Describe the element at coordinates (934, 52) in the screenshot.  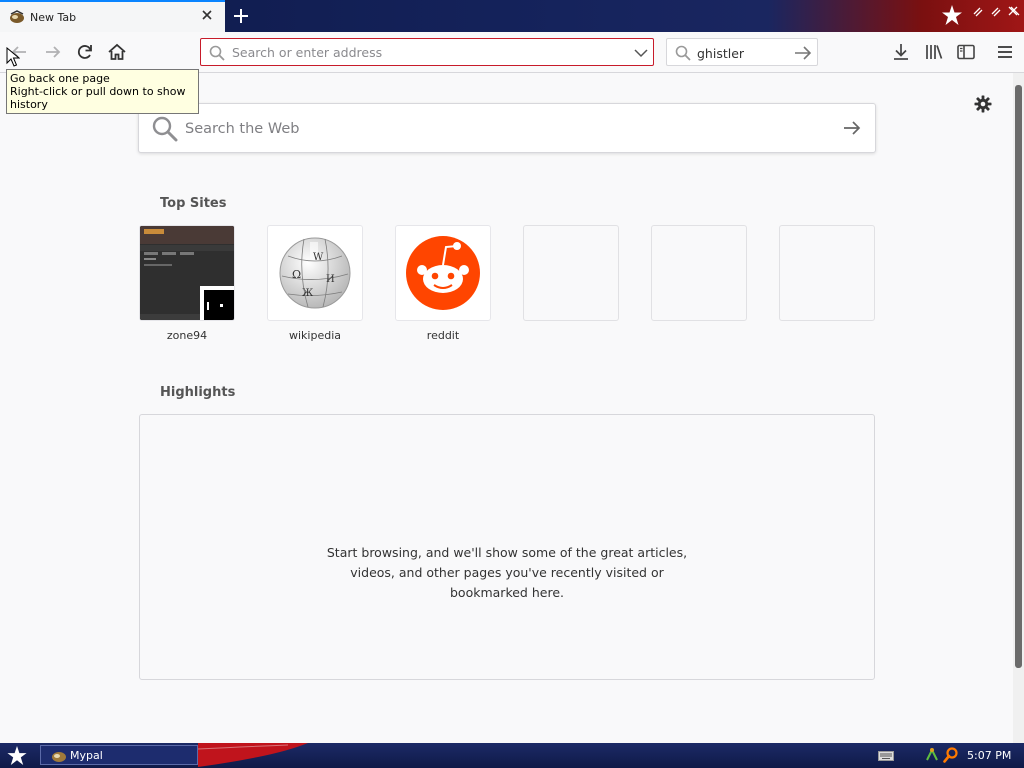
I see `library-icon` at that location.